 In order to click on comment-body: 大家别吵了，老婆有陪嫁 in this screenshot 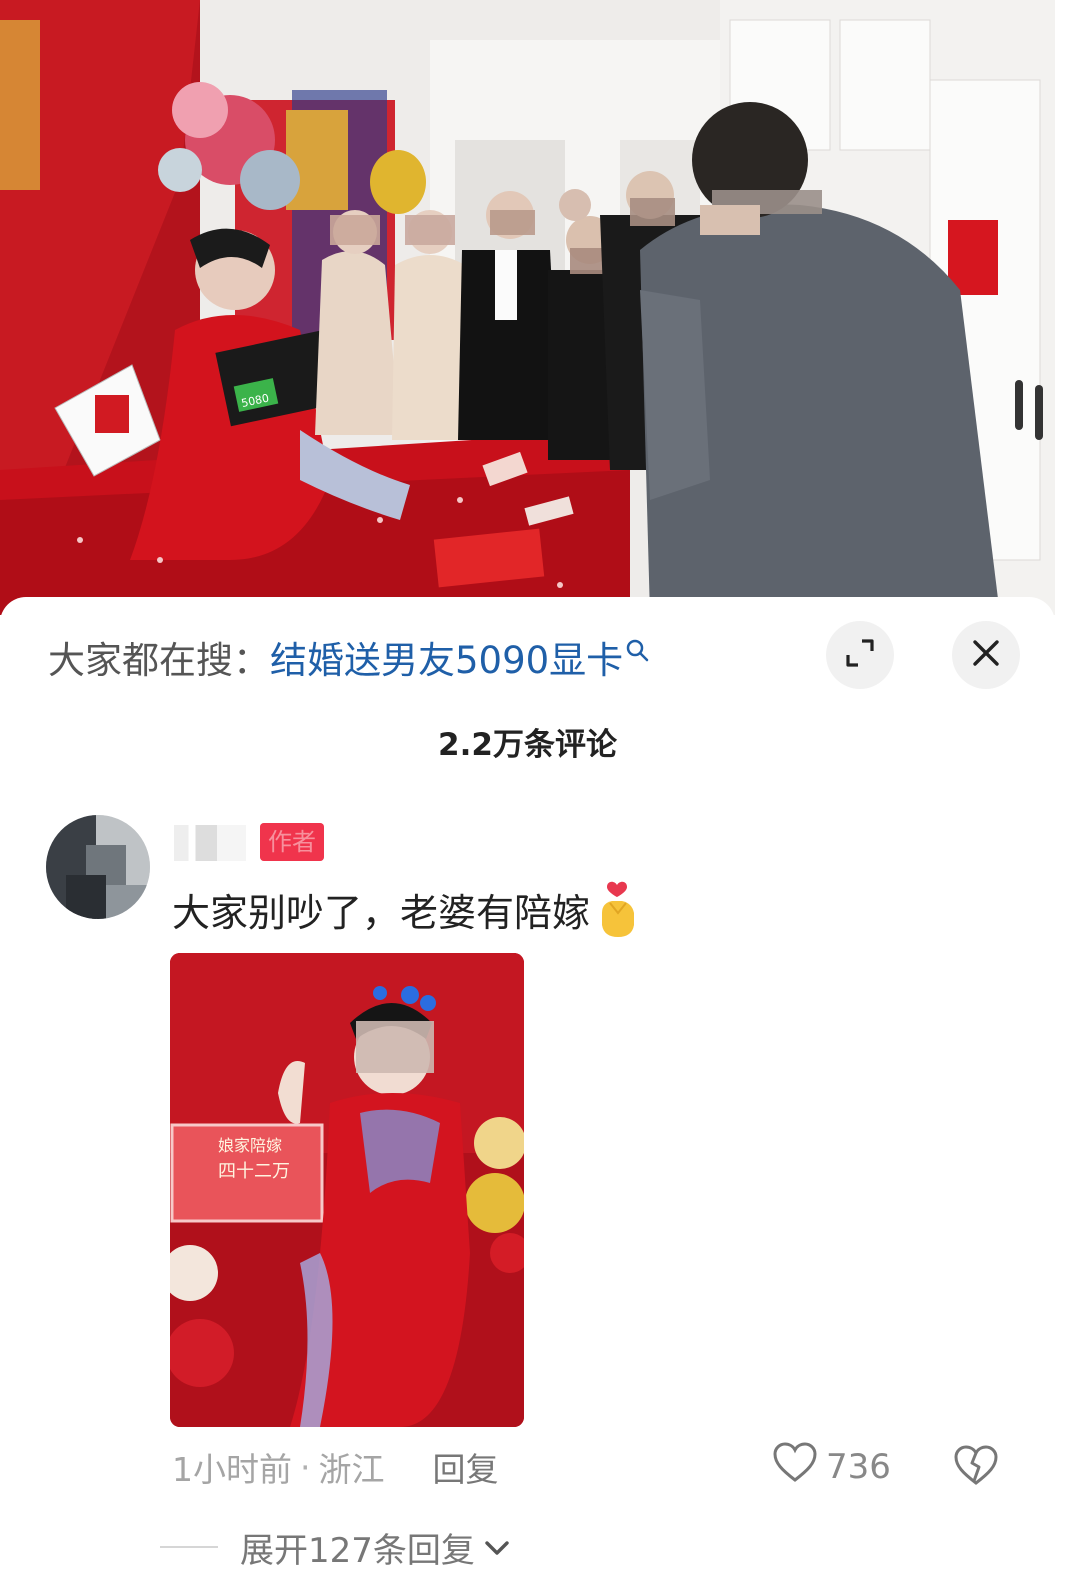, I will do `click(381, 912)`.